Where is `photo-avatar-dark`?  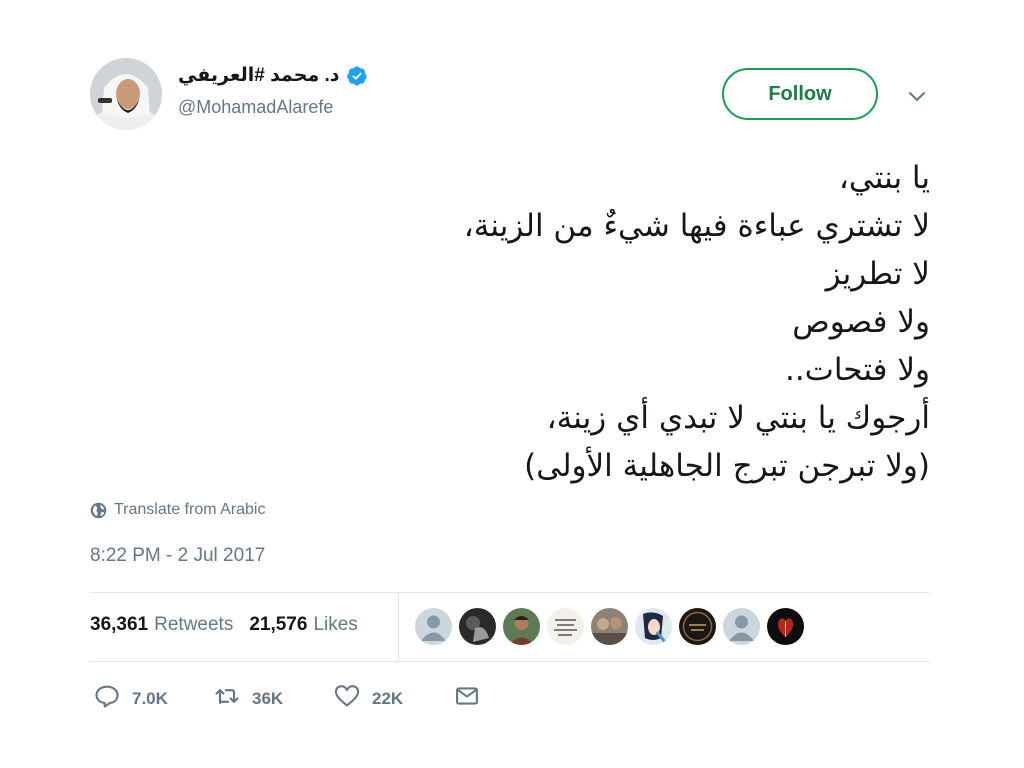 photo-avatar-dark is located at coordinates (477, 626).